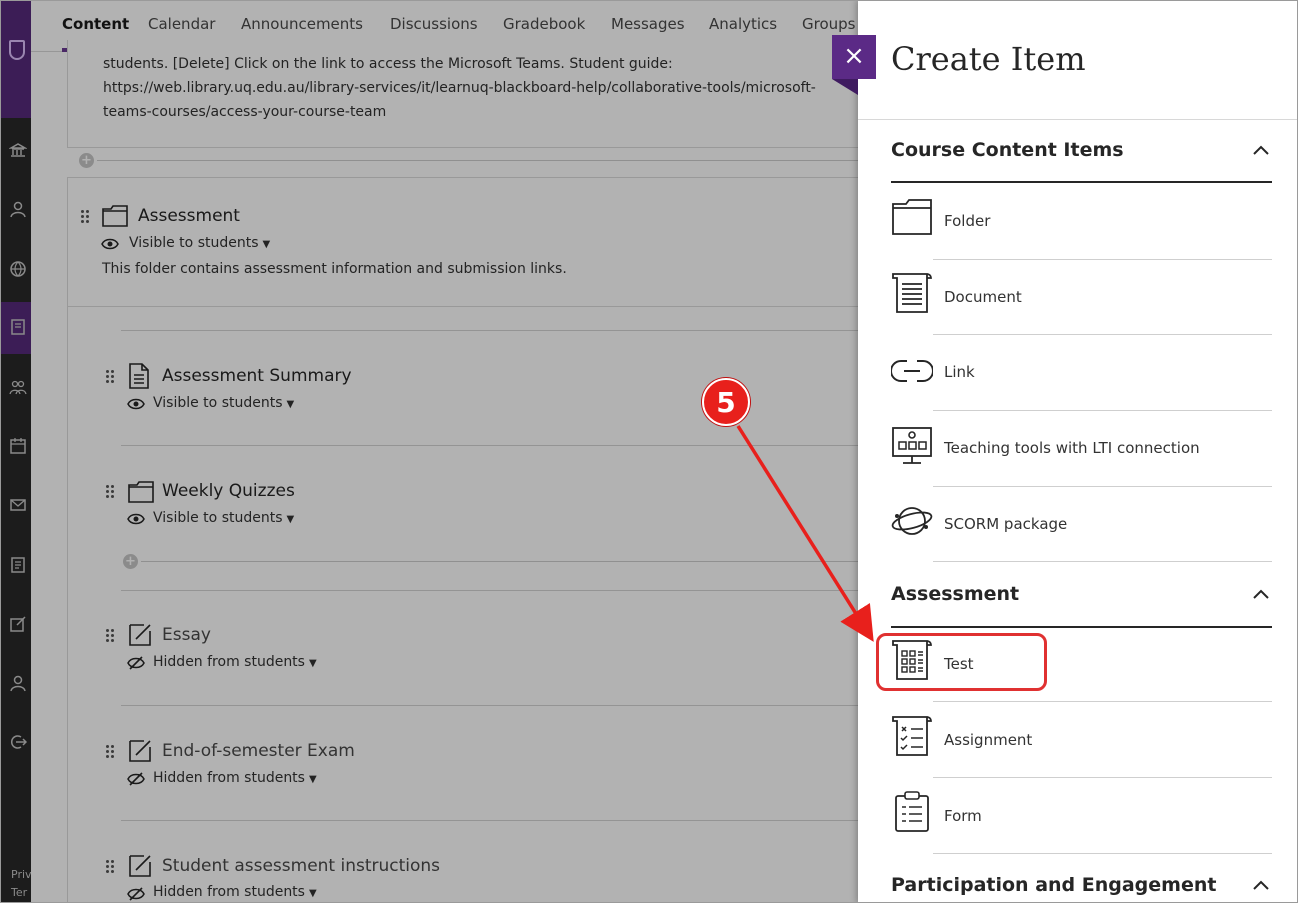 This screenshot has width=1298, height=903. Describe the element at coordinates (18, 209) in the screenshot. I see `profile-icon` at that location.